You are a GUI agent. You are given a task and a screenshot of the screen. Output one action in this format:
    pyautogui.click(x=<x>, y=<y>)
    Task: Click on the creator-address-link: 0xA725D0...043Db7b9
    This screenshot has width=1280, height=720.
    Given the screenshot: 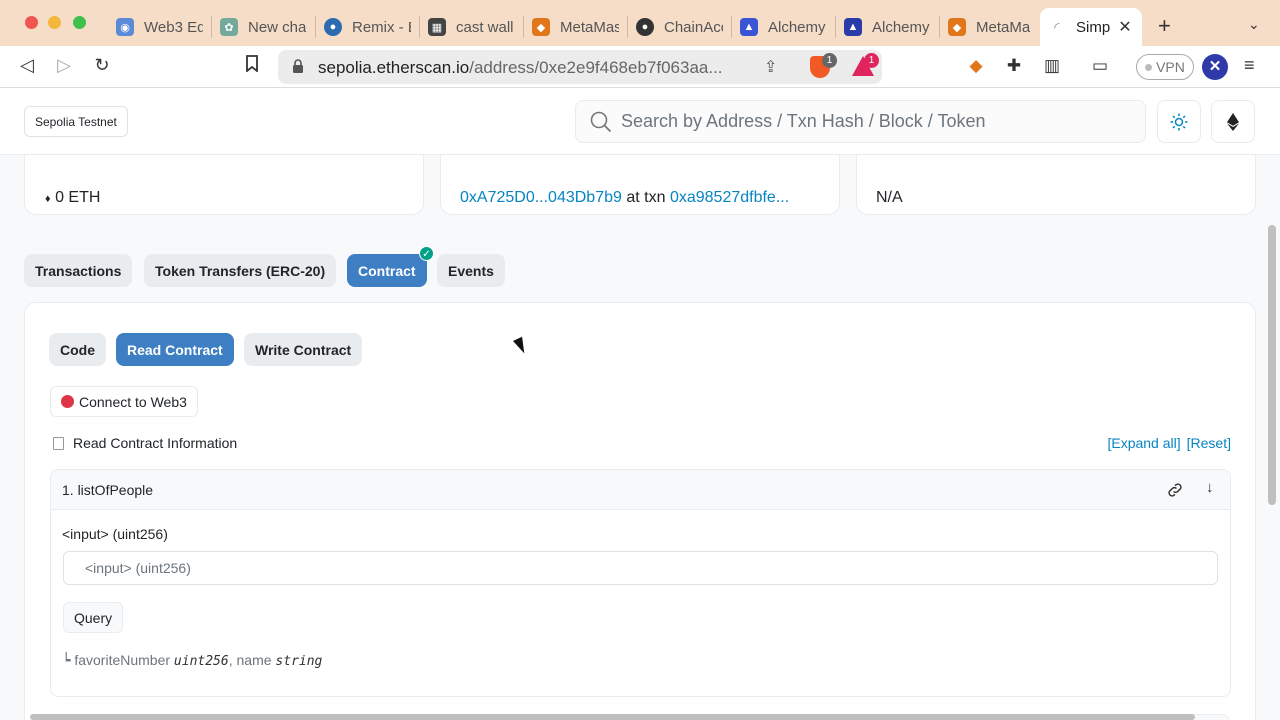 What is the action you would take?
    pyautogui.click(x=541, y=197)
    